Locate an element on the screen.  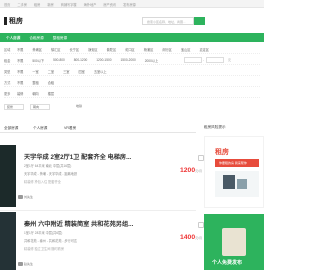
listing-info: 1室1厅 28平米 中层(共6层) is located at coordinates (43, 233).